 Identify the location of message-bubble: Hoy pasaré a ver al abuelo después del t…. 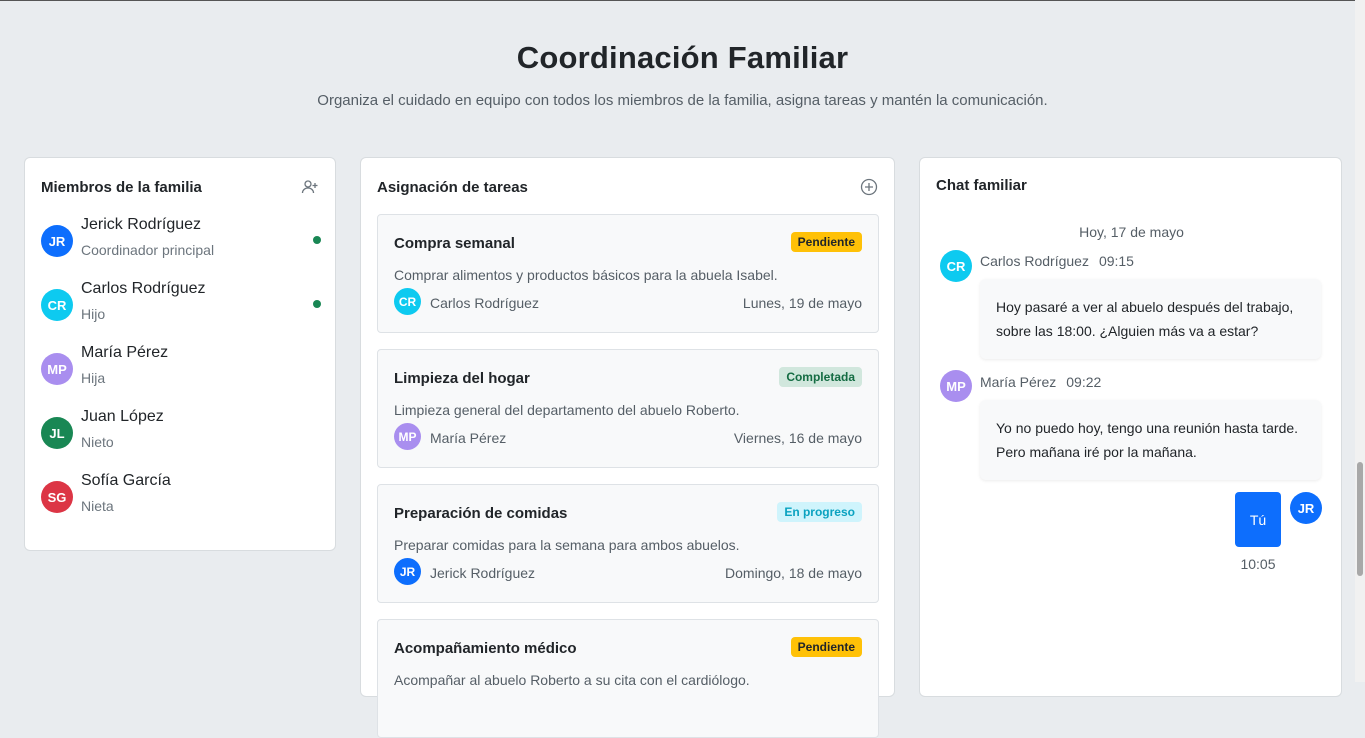
(1150, 319).